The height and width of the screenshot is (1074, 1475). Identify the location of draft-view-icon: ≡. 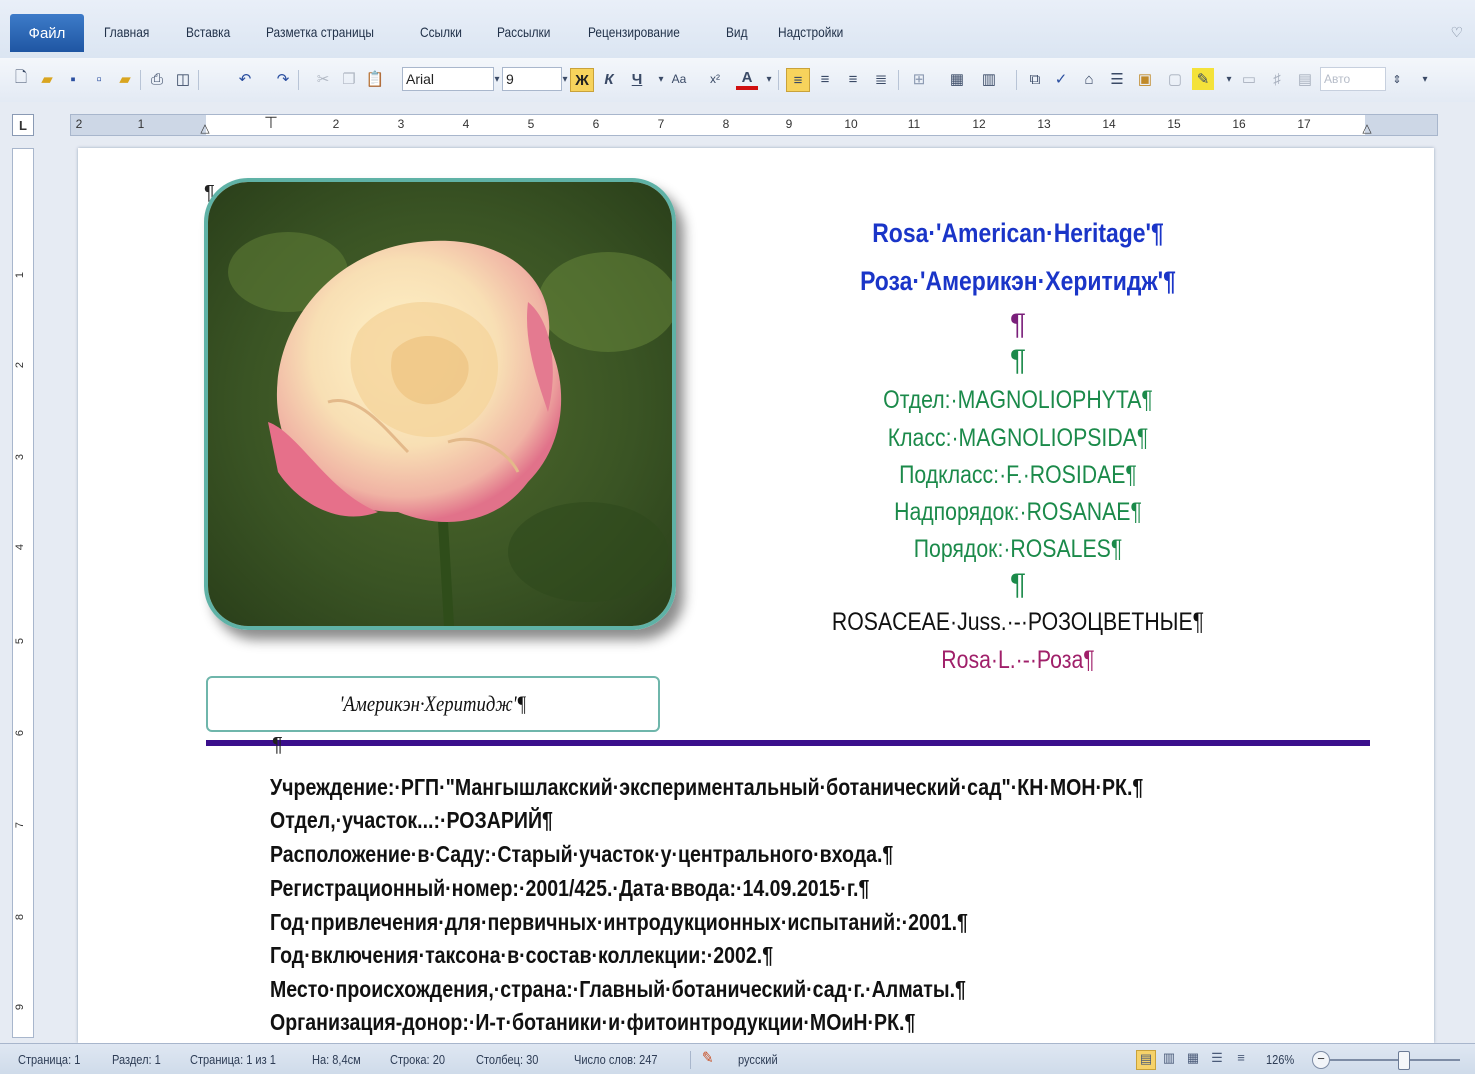
(1241, 1059).